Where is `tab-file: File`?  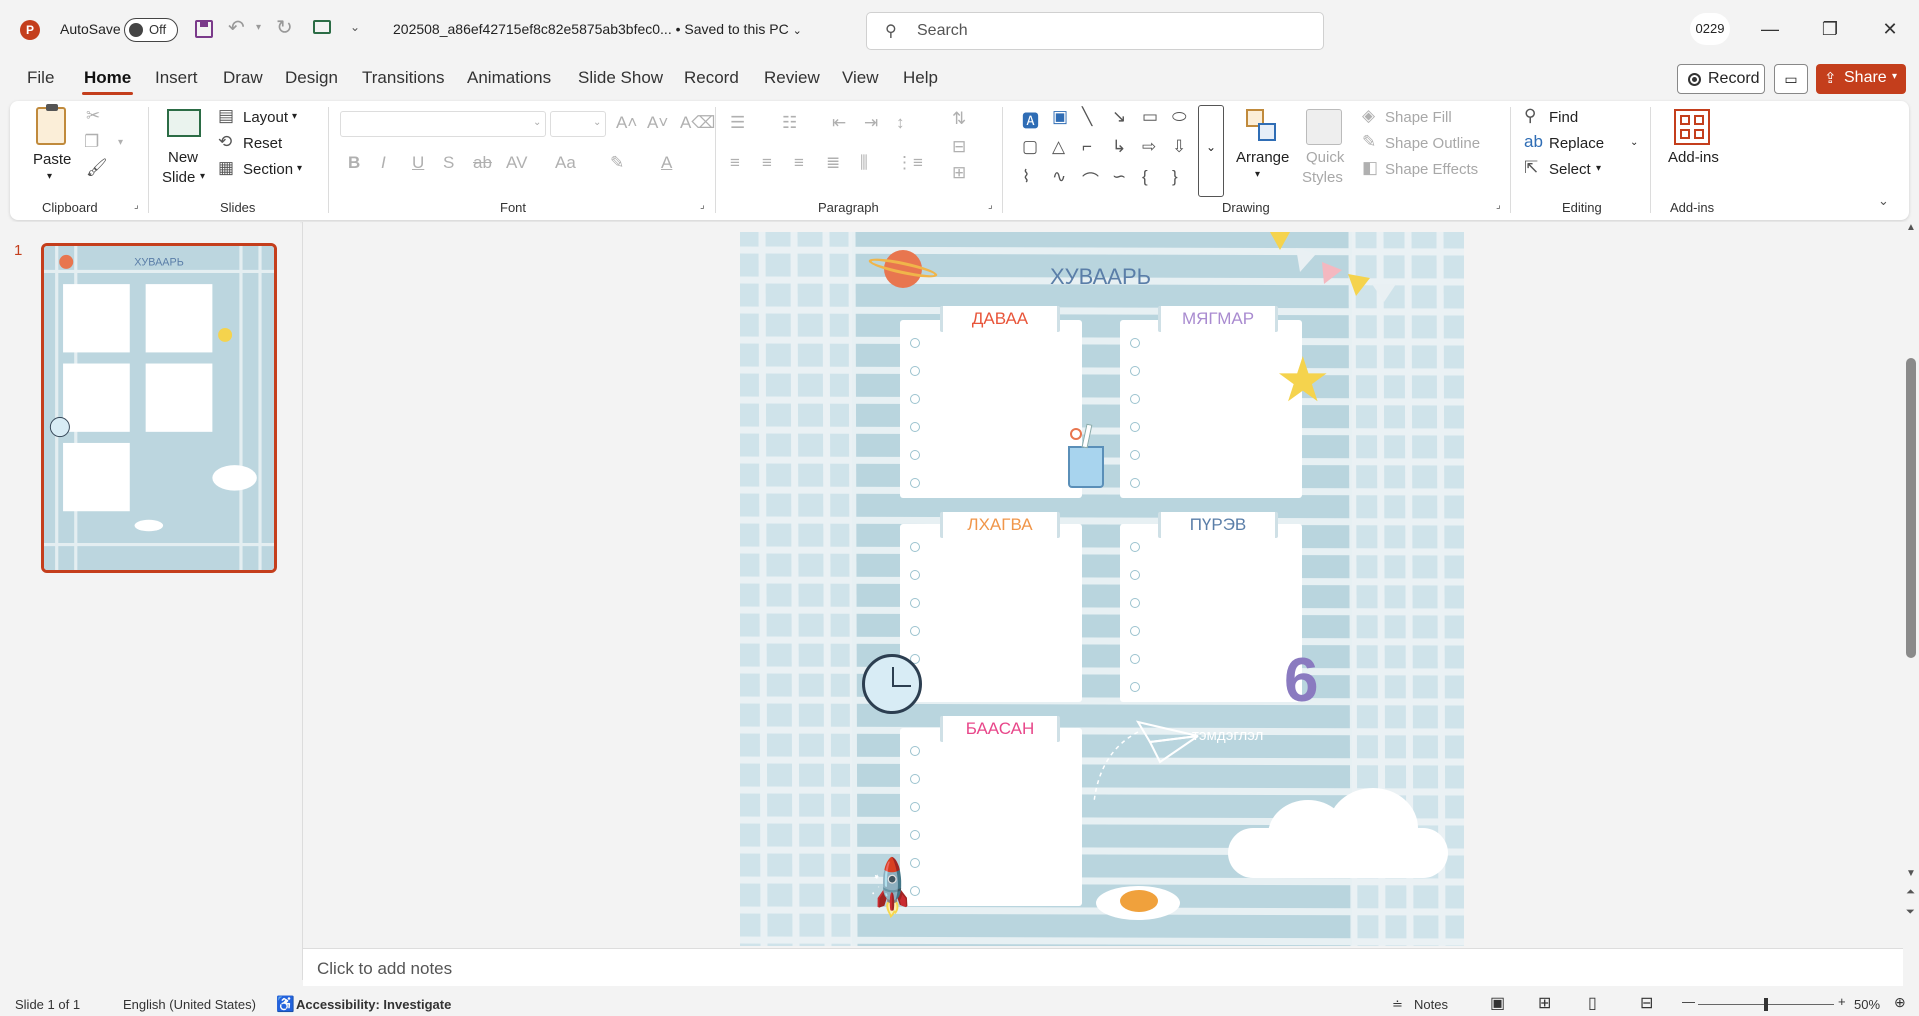 tab-file: File is located at coordinates (40, 78).